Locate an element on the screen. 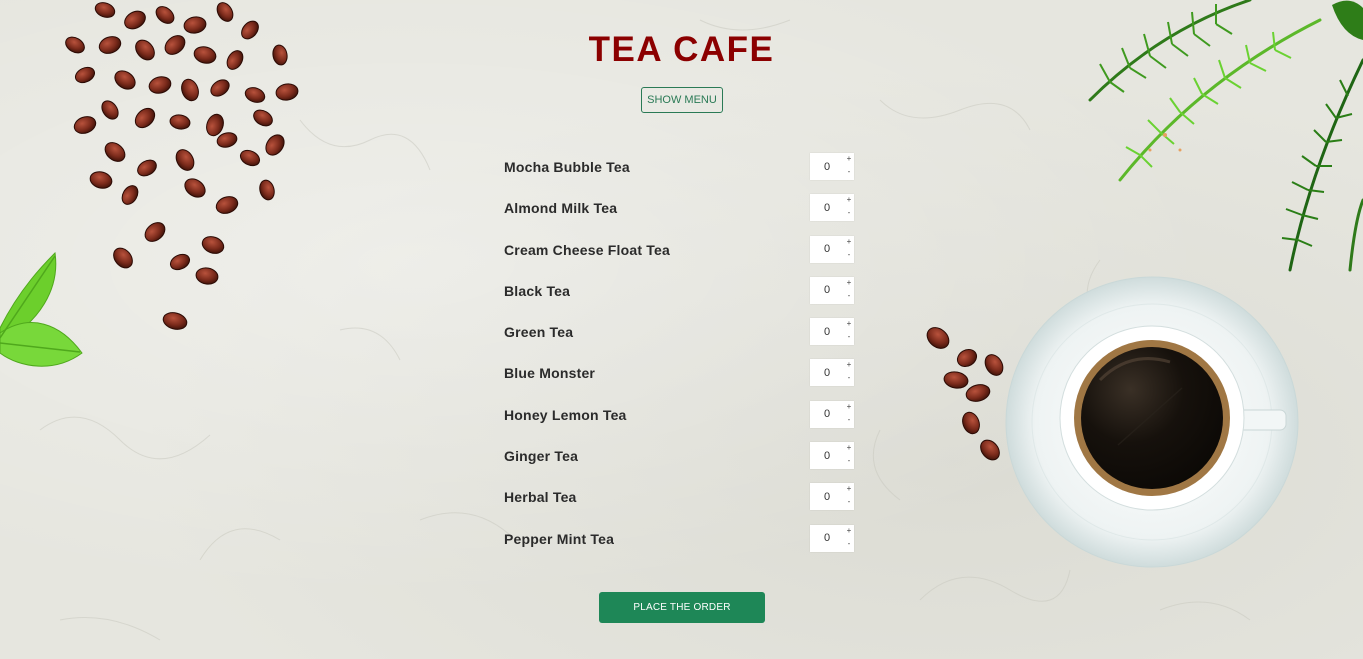 The height and width of the screenshot is (659, 1363). menu-item: Green Tea +- is located at coordinates (680, 331).